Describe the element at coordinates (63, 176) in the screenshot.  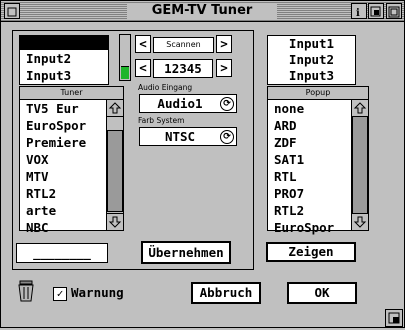
I see `tuner-item: MTV` at that location.